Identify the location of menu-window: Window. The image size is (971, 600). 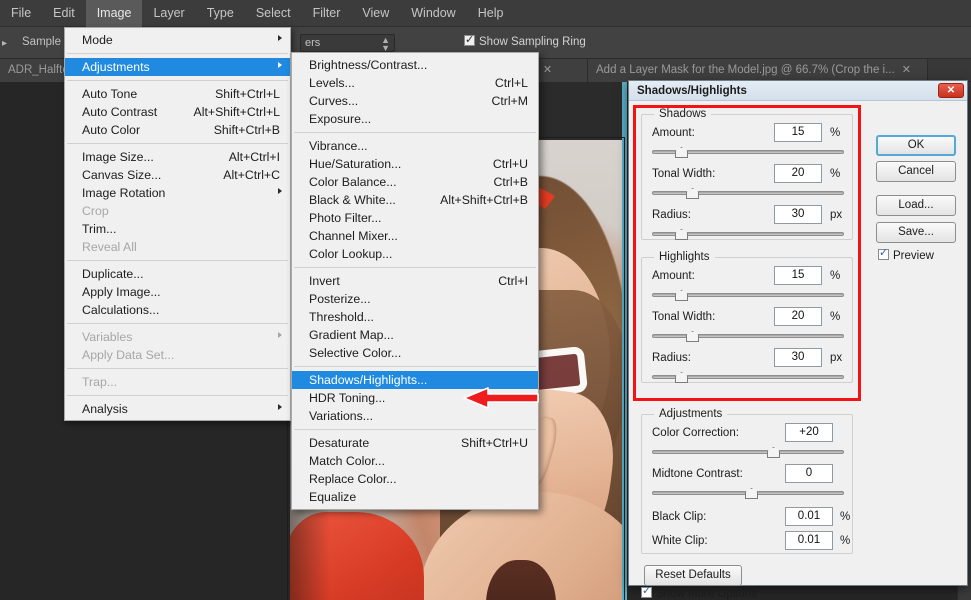
(433, 13).